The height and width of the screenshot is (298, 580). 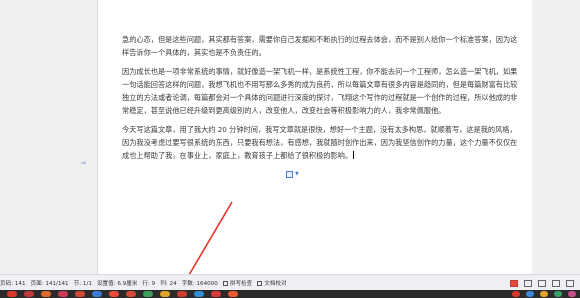 What do you see at coordinates (542, 283) in the screenshot?
I see `read-view-icon` at bounding box center [542, 283].